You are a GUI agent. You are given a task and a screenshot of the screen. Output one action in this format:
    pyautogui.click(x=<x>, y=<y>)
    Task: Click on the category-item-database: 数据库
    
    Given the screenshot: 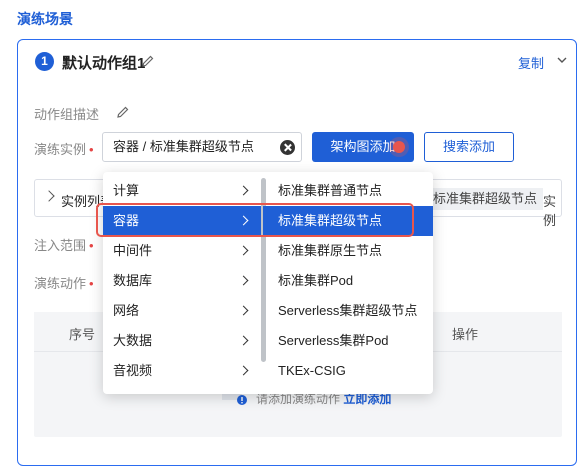 What is the action you would take?
    pyautogui.click(x=183, y=281)
    